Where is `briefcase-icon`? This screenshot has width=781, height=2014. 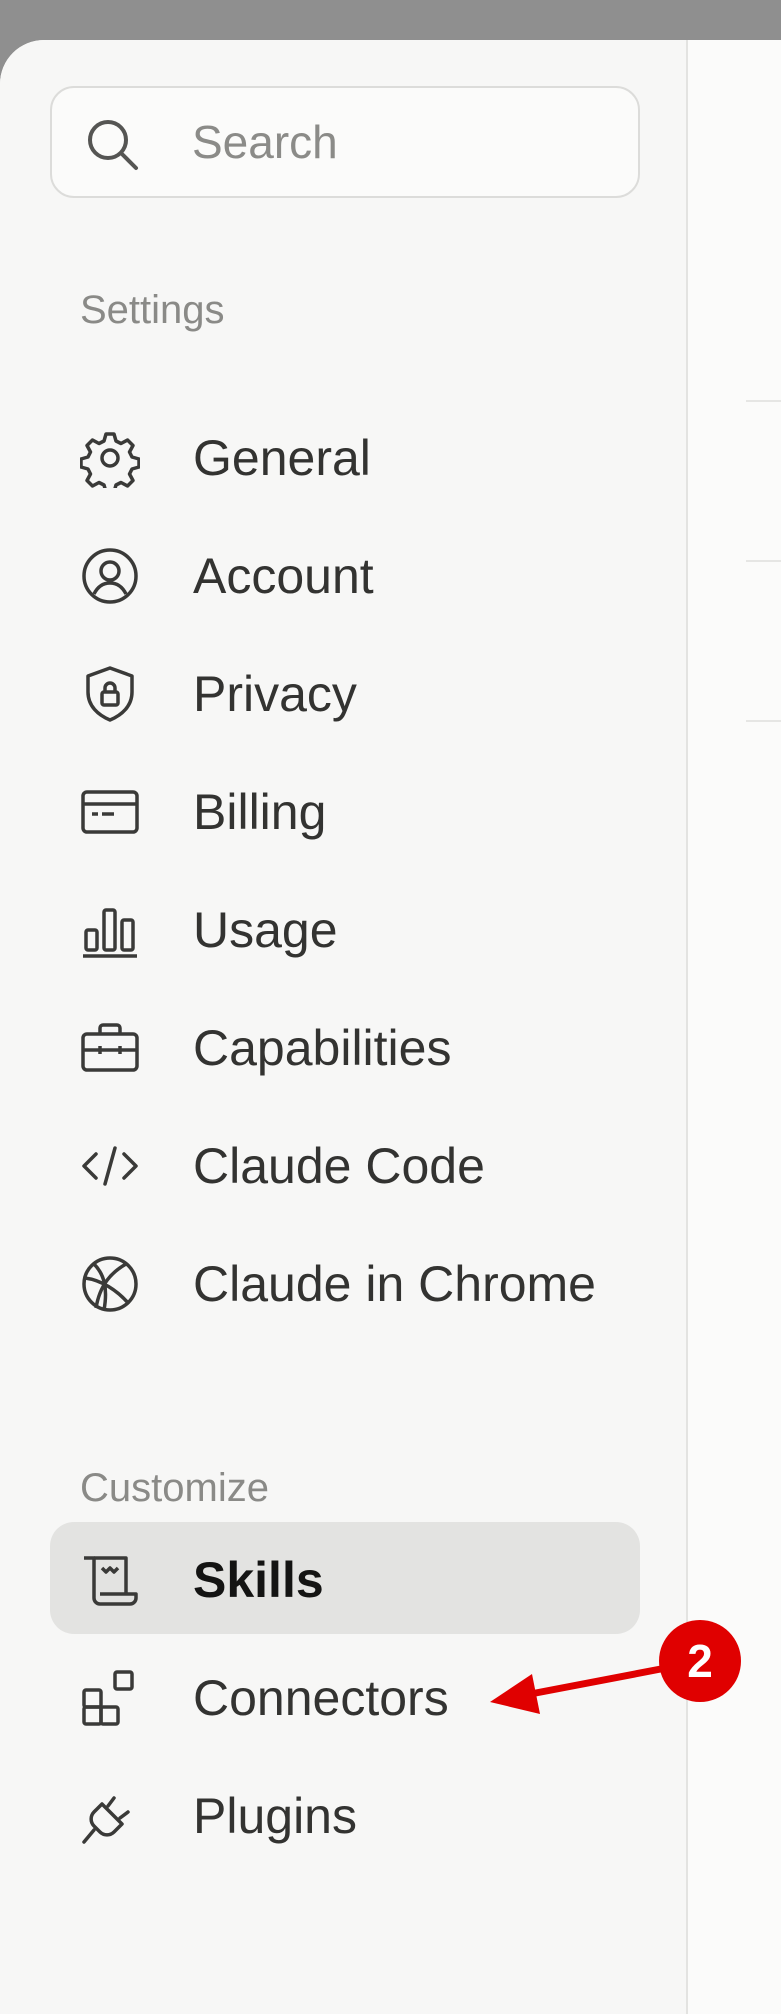 briefcase-icon is located at coordinates (110, 1048).